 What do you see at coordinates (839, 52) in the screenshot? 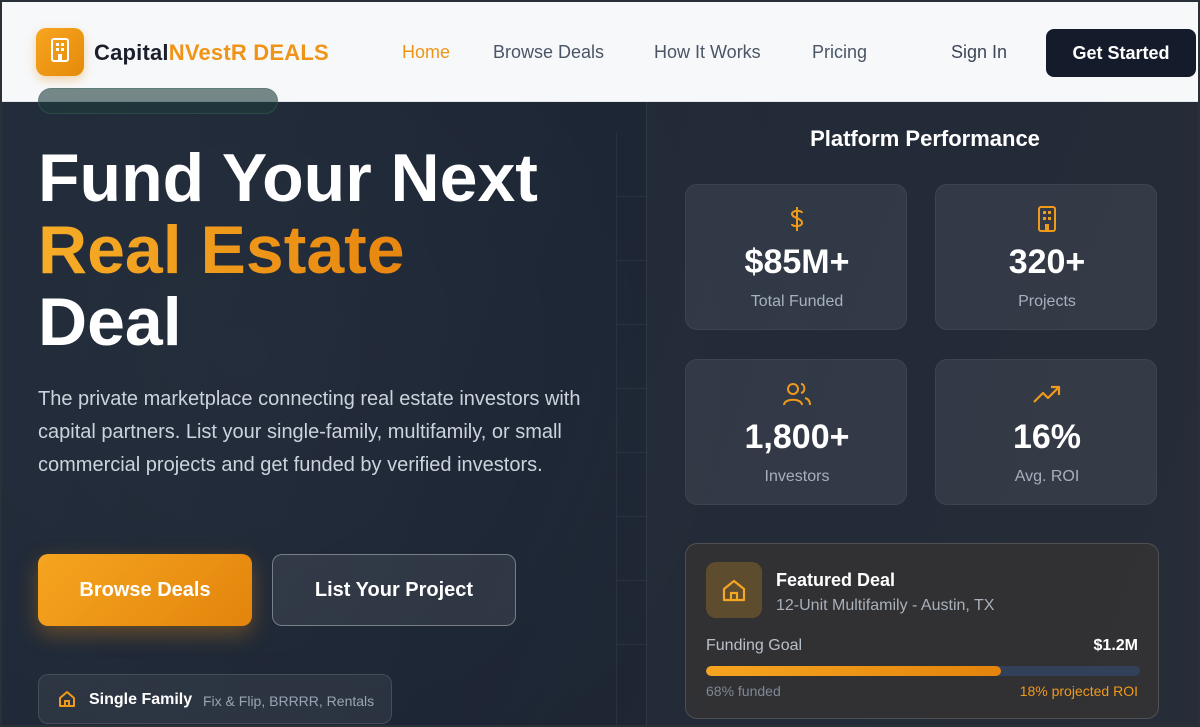
I see `nav-pricing-link: Pricing` at bounding box center [839, 52].